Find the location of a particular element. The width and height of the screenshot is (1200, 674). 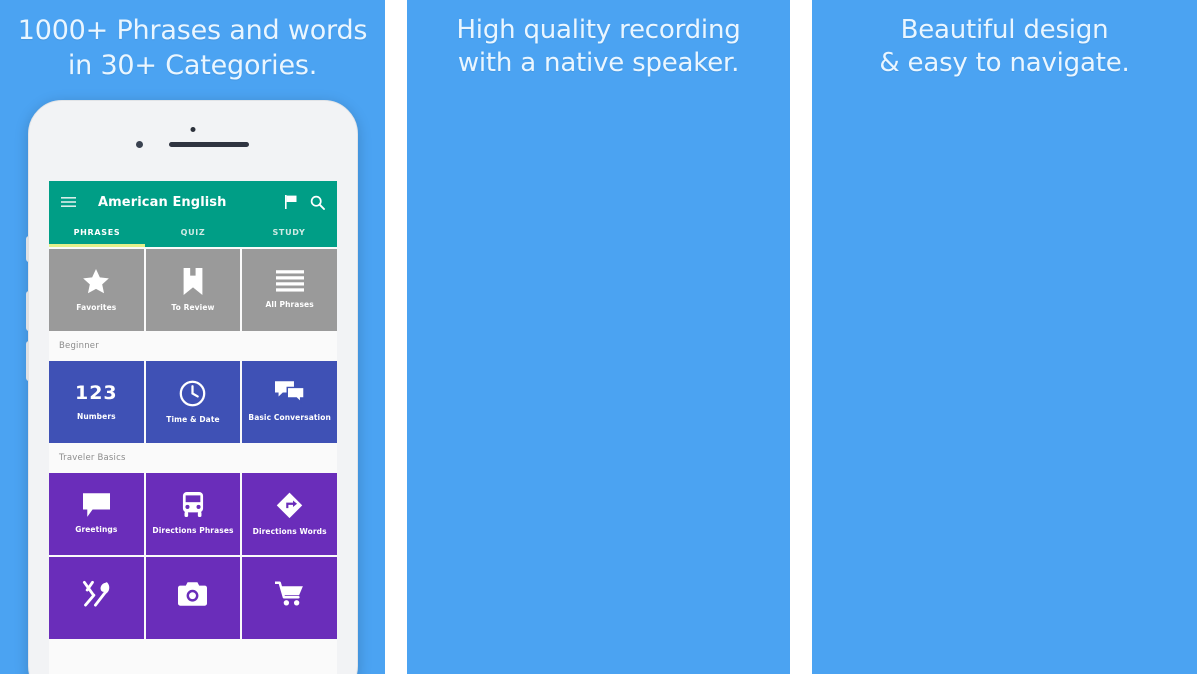

app-bar: American English PHRASES QUIZ STUDY is located at coordinates (193, 214).